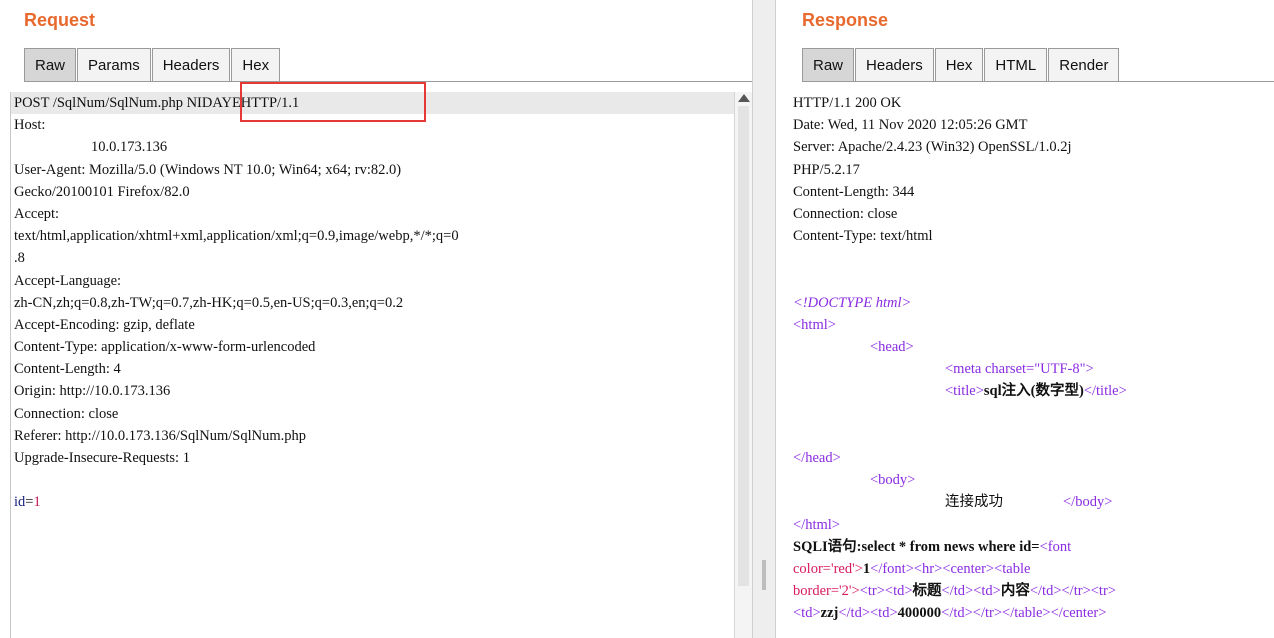 The width and height of the screenshot is (1274, 638). I want to click on body-text-line: 连接成功 </body>, so click(1032, 502).